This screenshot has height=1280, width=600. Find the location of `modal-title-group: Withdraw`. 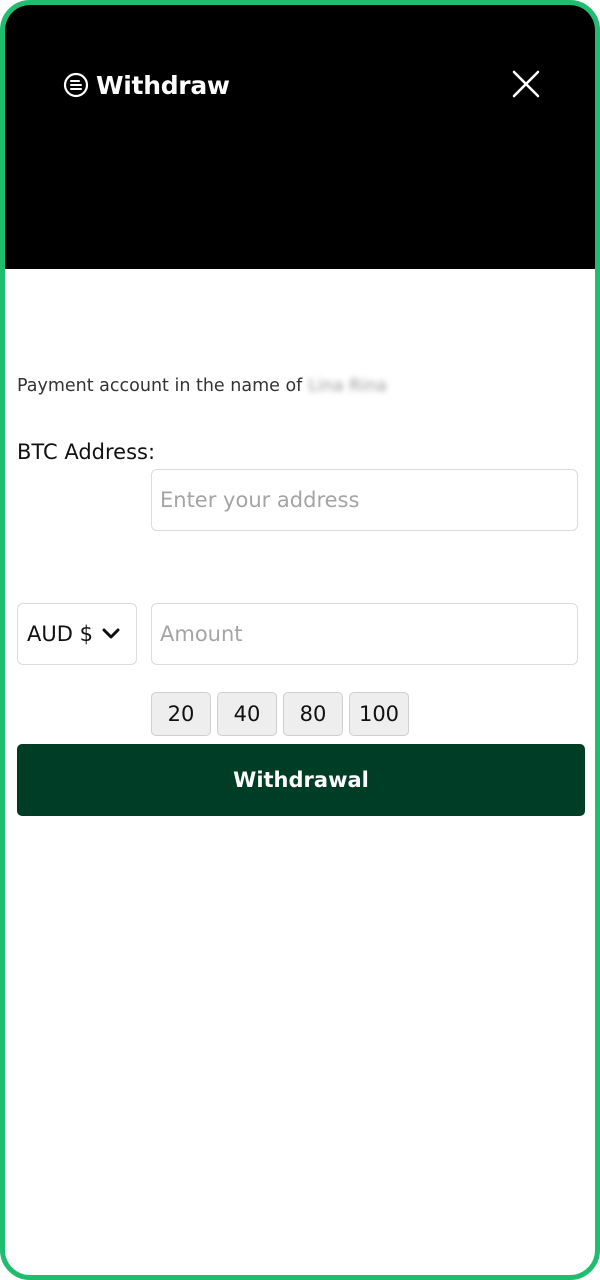

modal-title-group: Withdraw is located at coordinates (146, 85).